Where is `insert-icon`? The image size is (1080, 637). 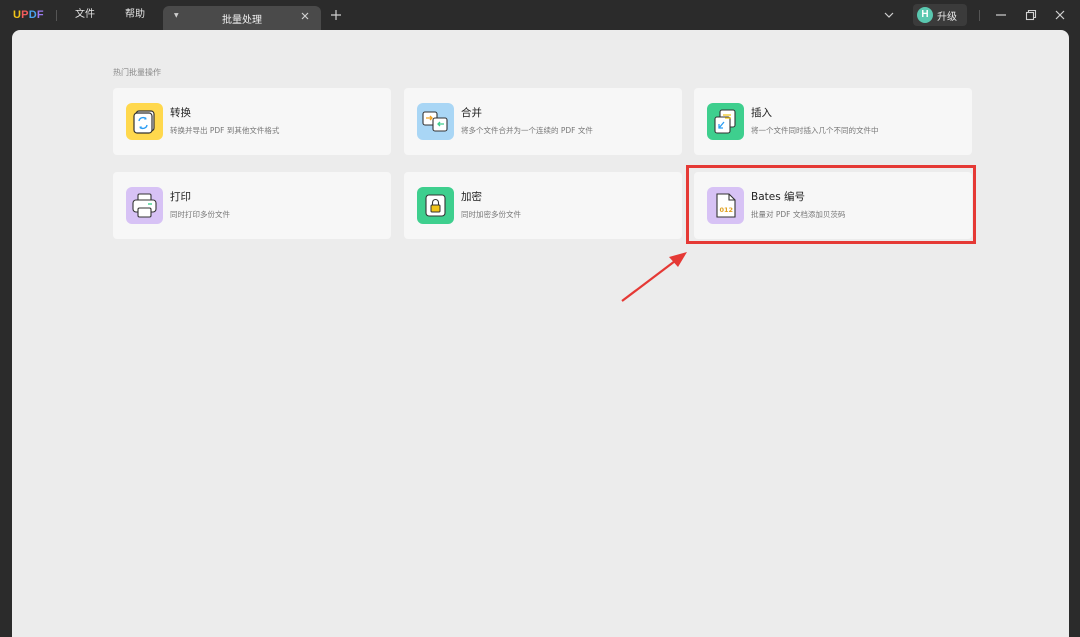 insert-icon is located at coordinates (725, 121).